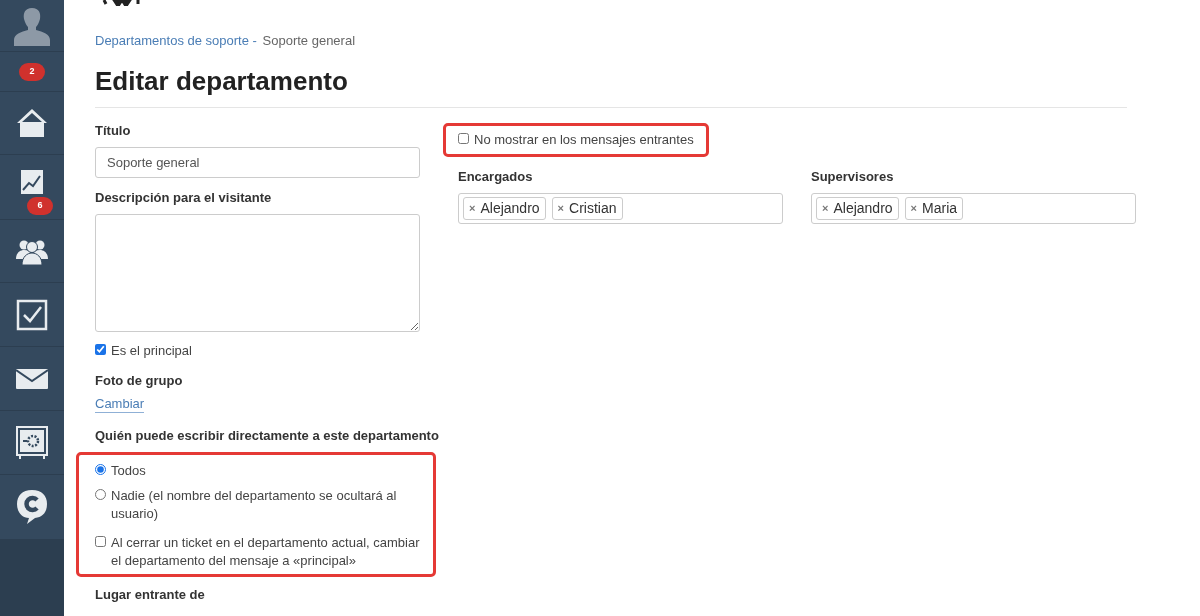 Image resolution: width=1200 pixels, height=616 pixels. Describe the element at coordinates (40, 206) in the screenshot. I see `notification-badge: 6` at that location.